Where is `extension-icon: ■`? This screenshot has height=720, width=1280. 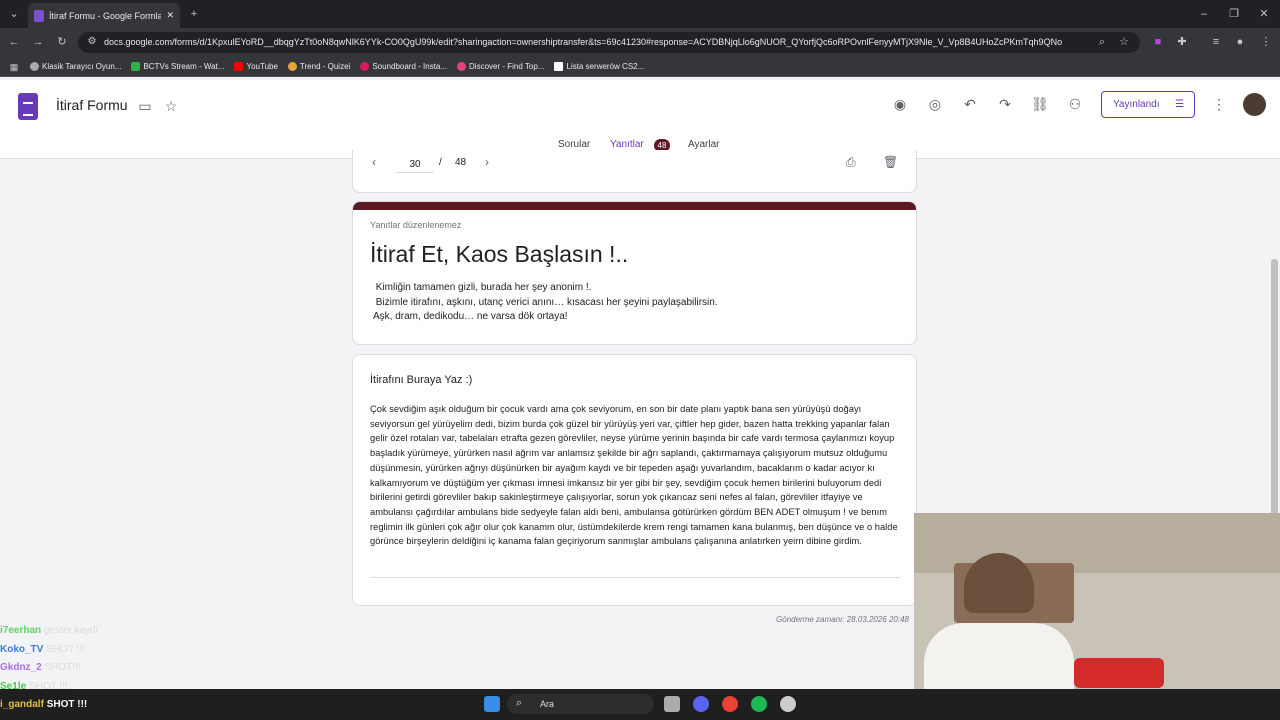 extension-icon: ■ is located at coordinates (1158, 42).